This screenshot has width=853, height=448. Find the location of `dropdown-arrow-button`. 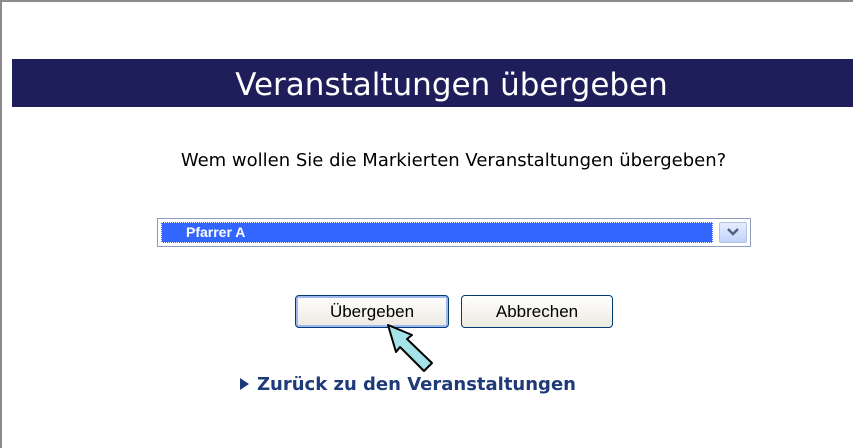

dropdown-arrow-button is located at coordinates (733, 232).